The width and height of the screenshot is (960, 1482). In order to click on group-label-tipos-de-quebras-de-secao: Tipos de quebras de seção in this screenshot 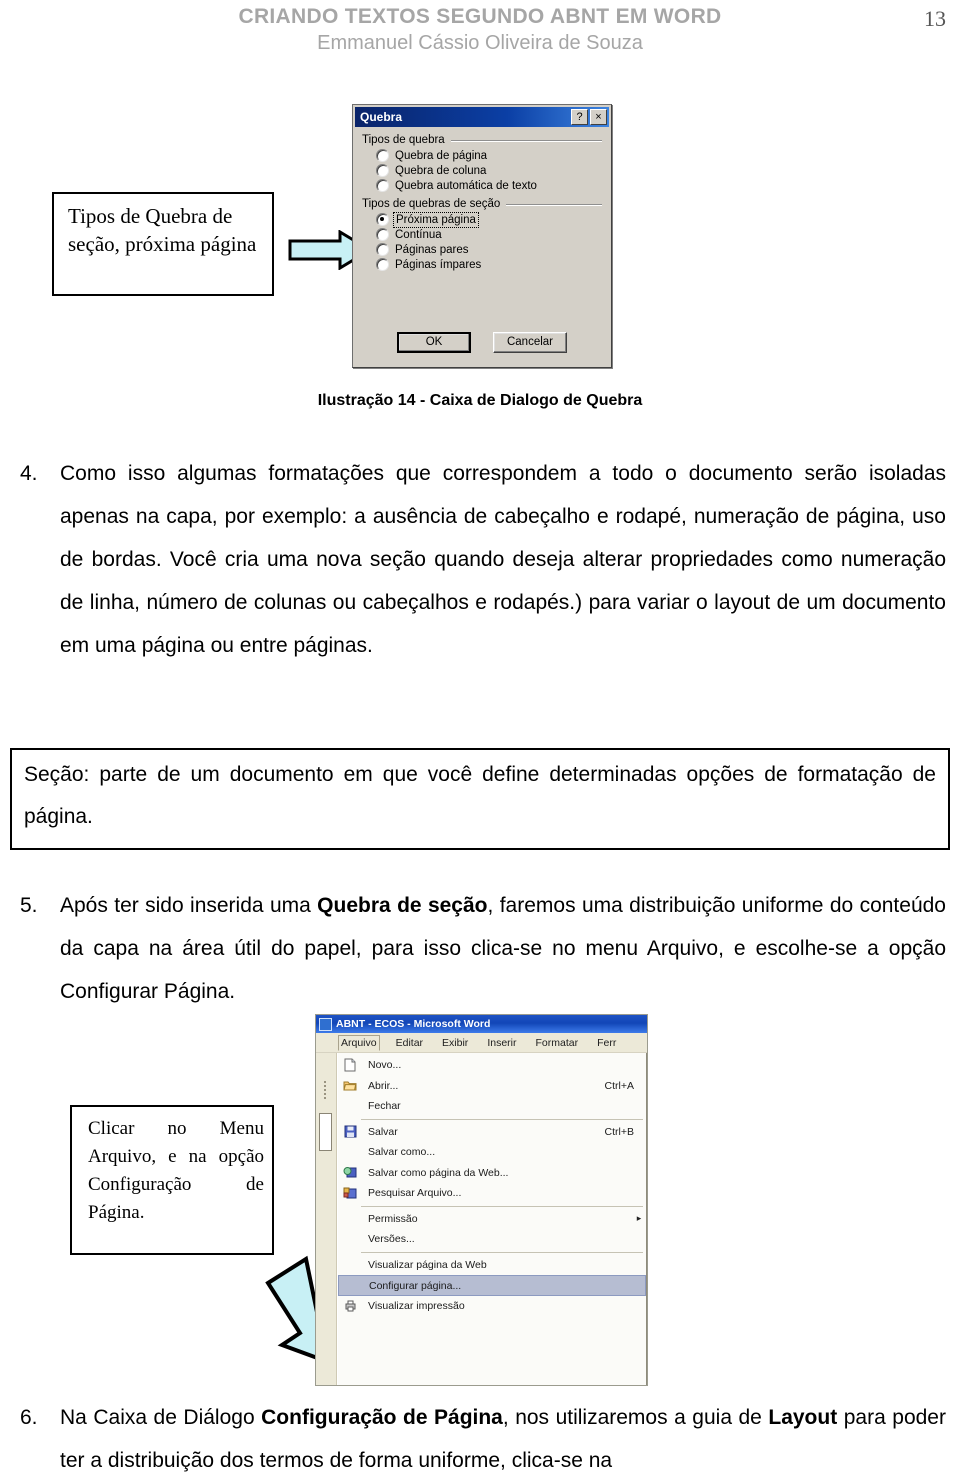, I will do `click(482, 204)`.